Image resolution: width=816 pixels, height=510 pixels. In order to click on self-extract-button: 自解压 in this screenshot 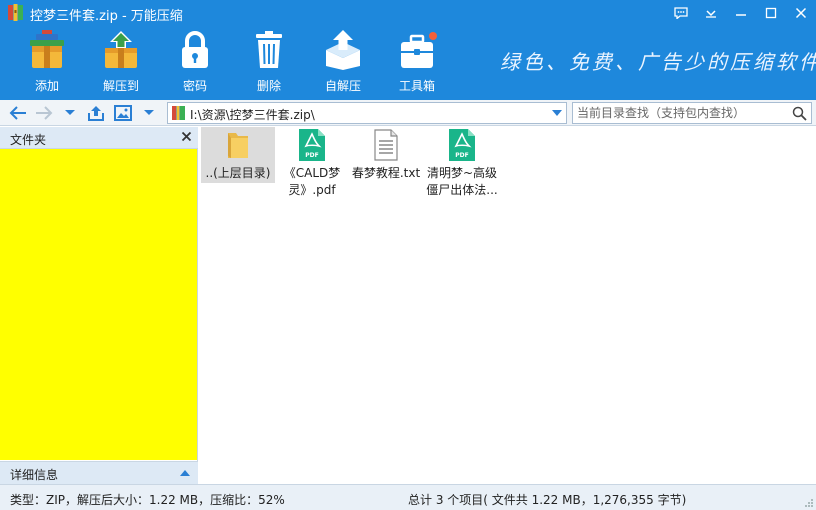, I will do `click(343, 63)`.